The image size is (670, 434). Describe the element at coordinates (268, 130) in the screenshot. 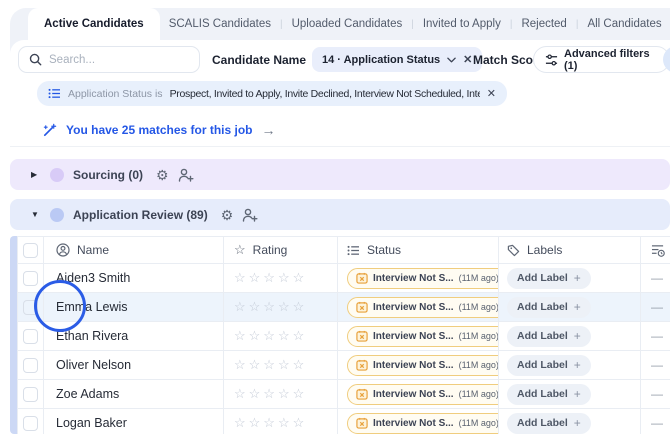

I see `arrow-right-icon: →` at that location.